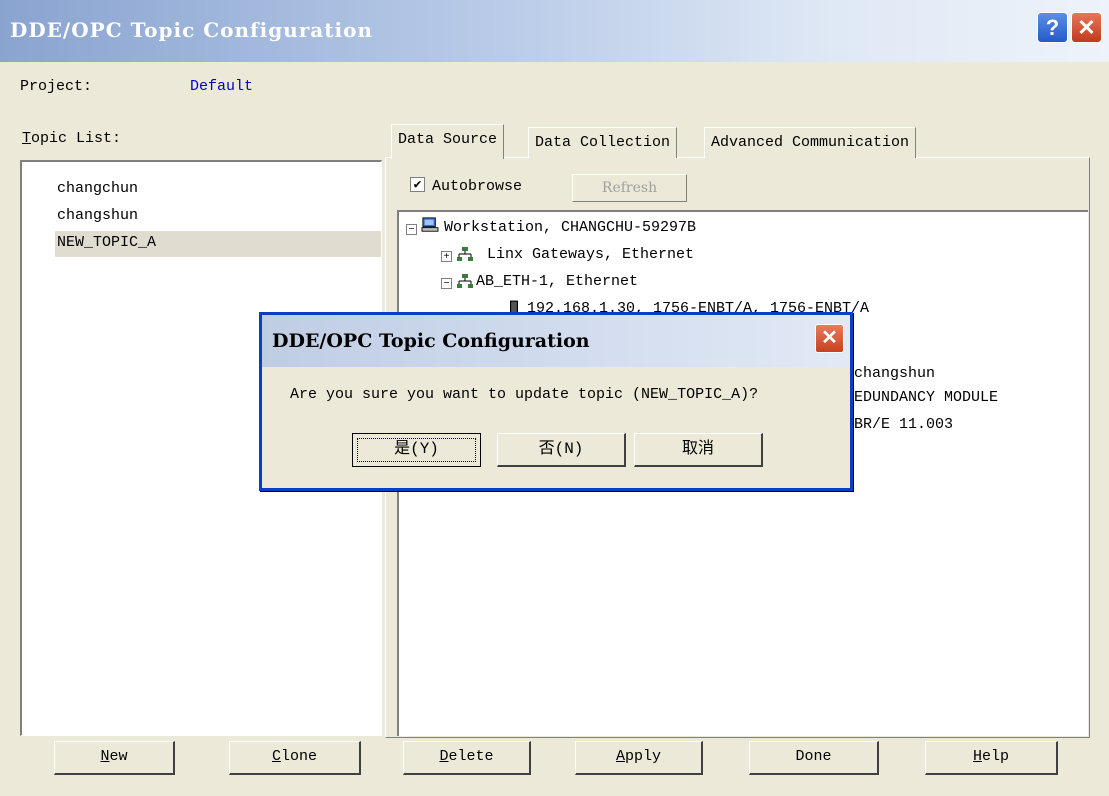 Image resolution: width=1109 pixels, height=796 pixels. I want to click on topic-item-changchun: changchun, so click(97, 188).